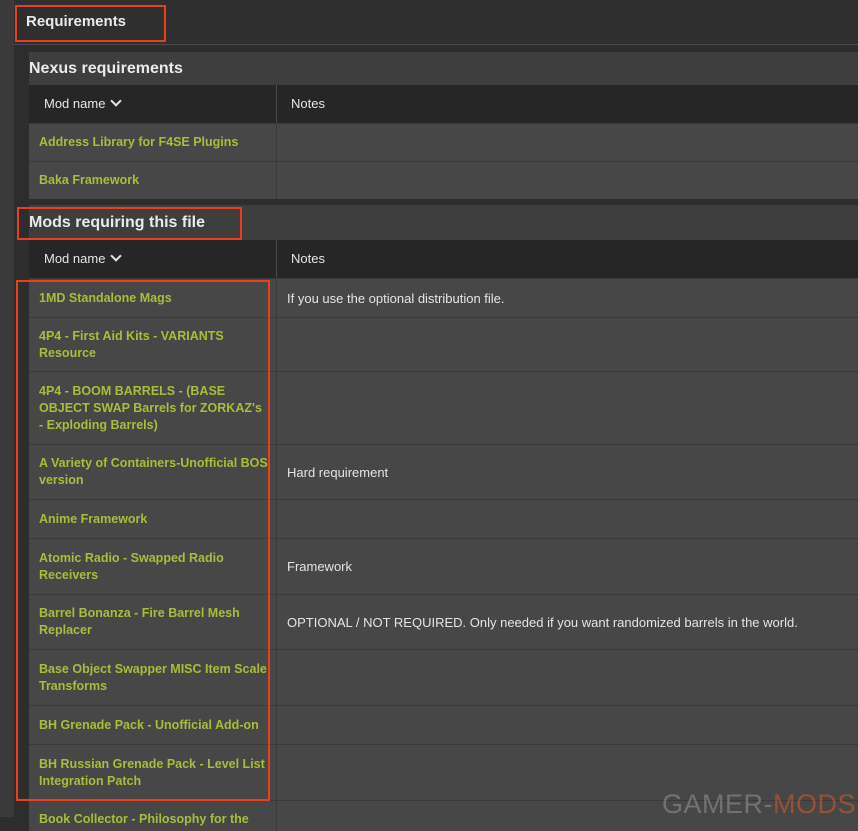  I want to click on mod-link: Address Library for F4SE Plugins, so click(138, 142).